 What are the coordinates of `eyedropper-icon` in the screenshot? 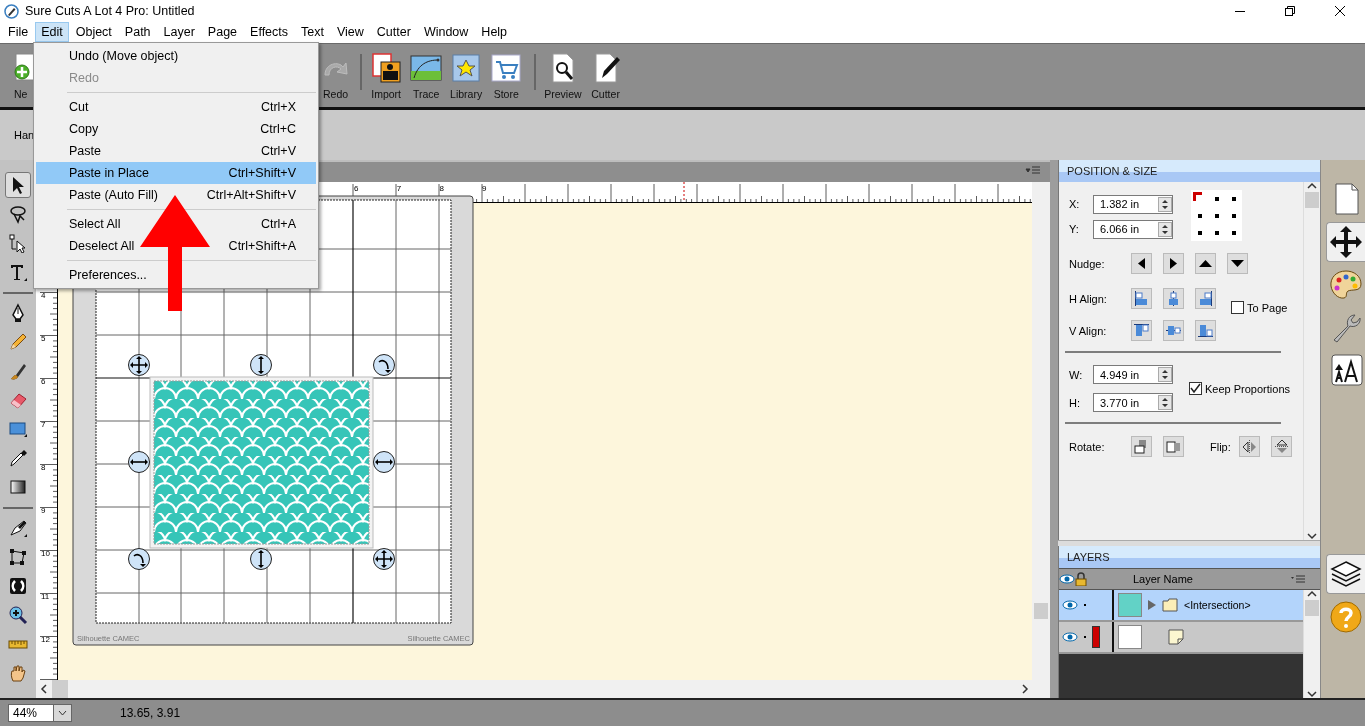 It's located at (18, 458).